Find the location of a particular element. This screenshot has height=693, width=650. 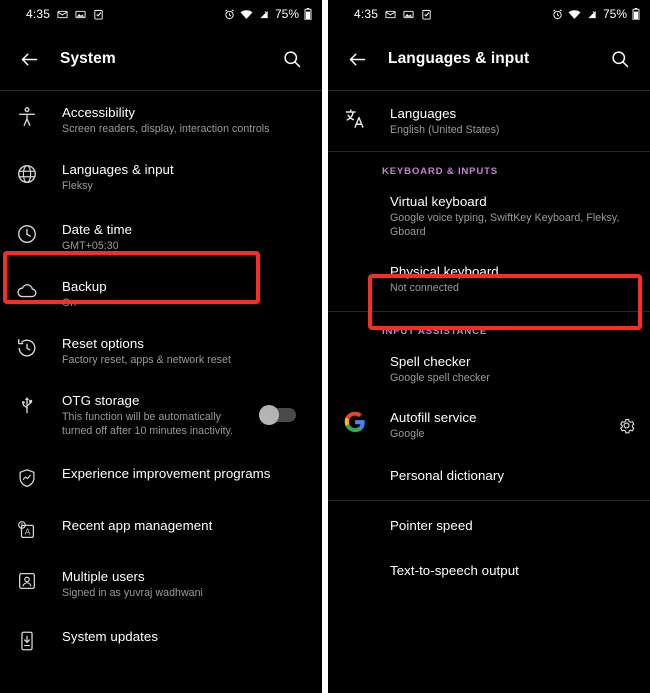

list-item-subtitle: Google is located at coordinates (407, 434).